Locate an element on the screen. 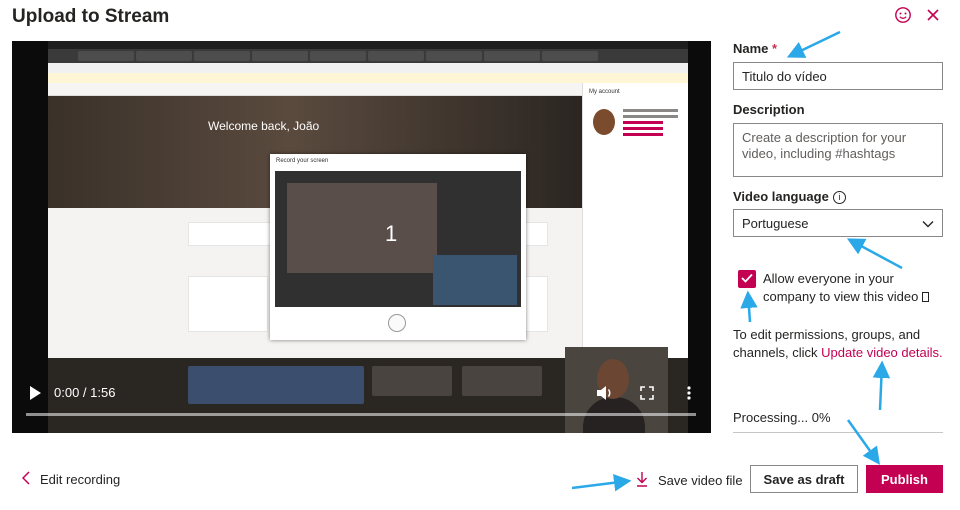 Image resolution: width=960 pixels, height=510 pixels. arrow-to-checkbox is located at coordinates (749, 306).